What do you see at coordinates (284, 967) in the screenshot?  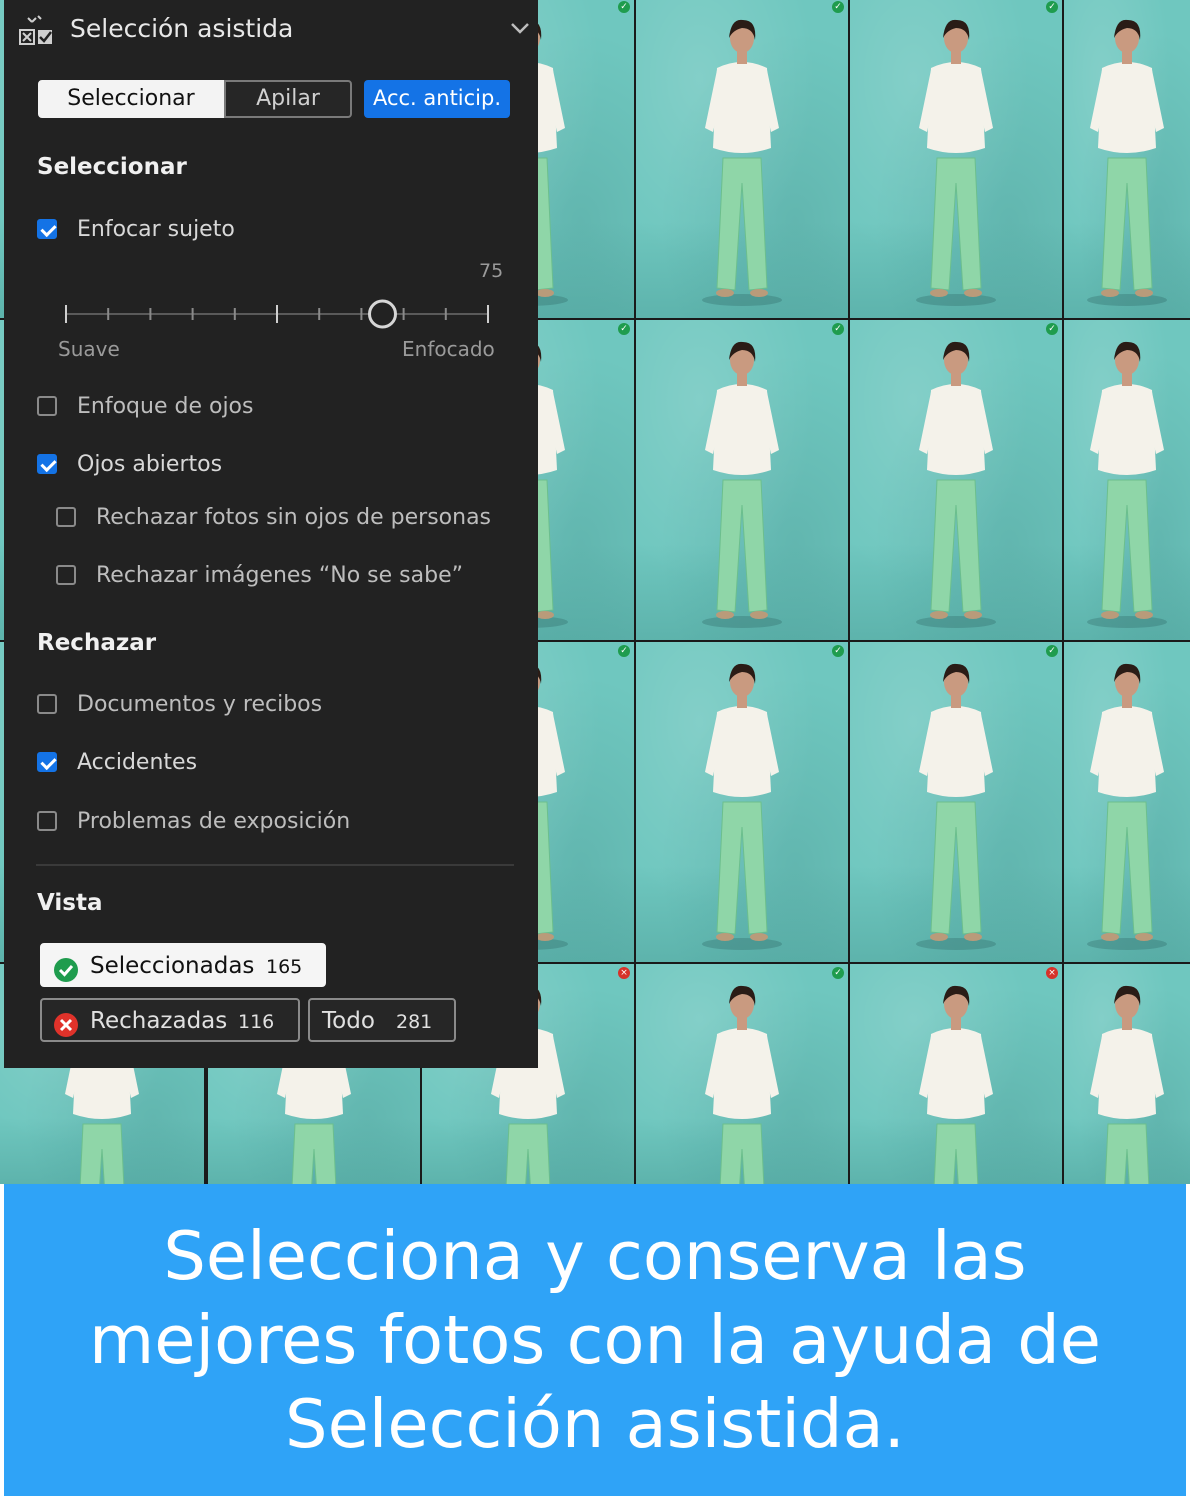 I see `view-selected-count: 165` at bounding box center [284, 967].